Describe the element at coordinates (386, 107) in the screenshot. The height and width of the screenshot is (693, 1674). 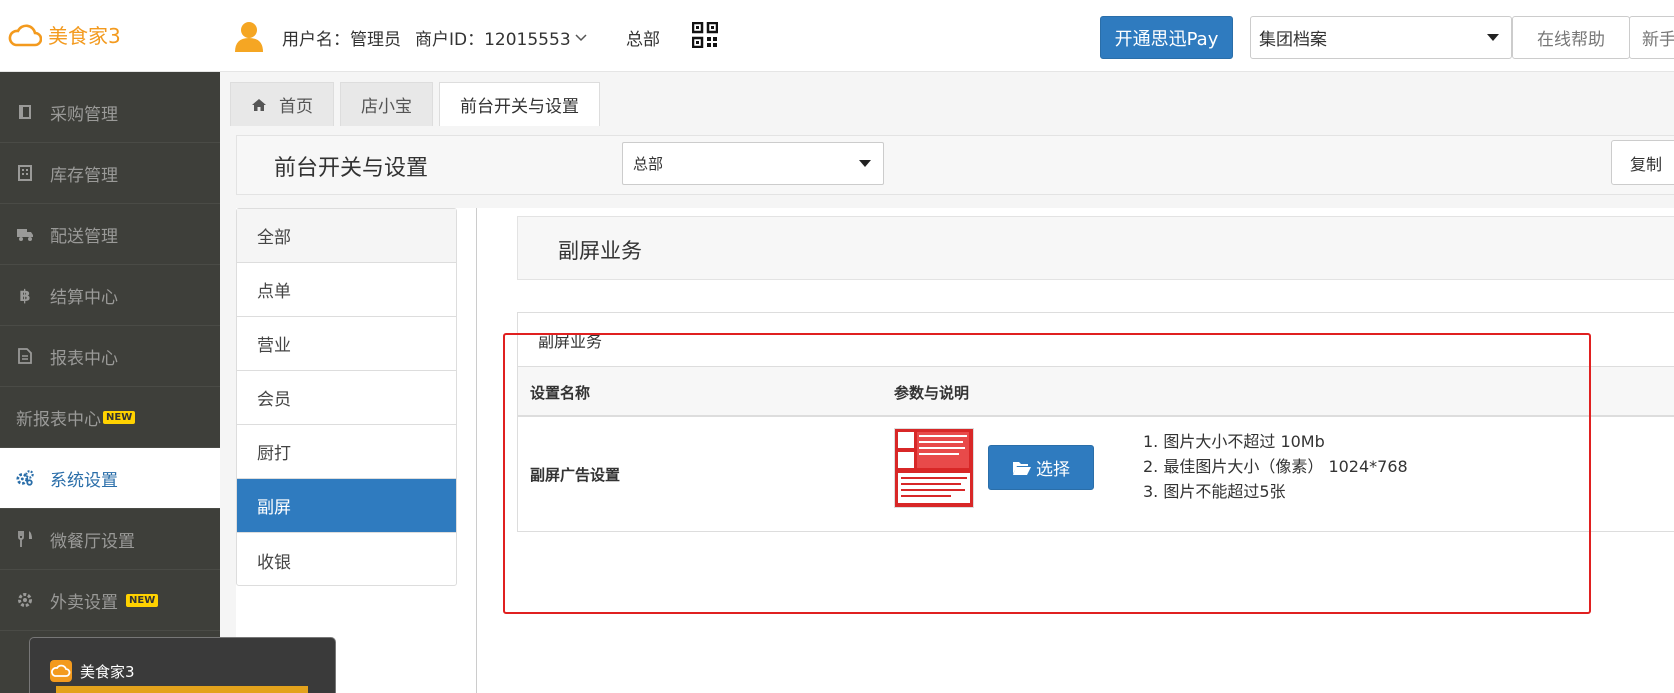
I see `tab-label: 店小宝` at that location.